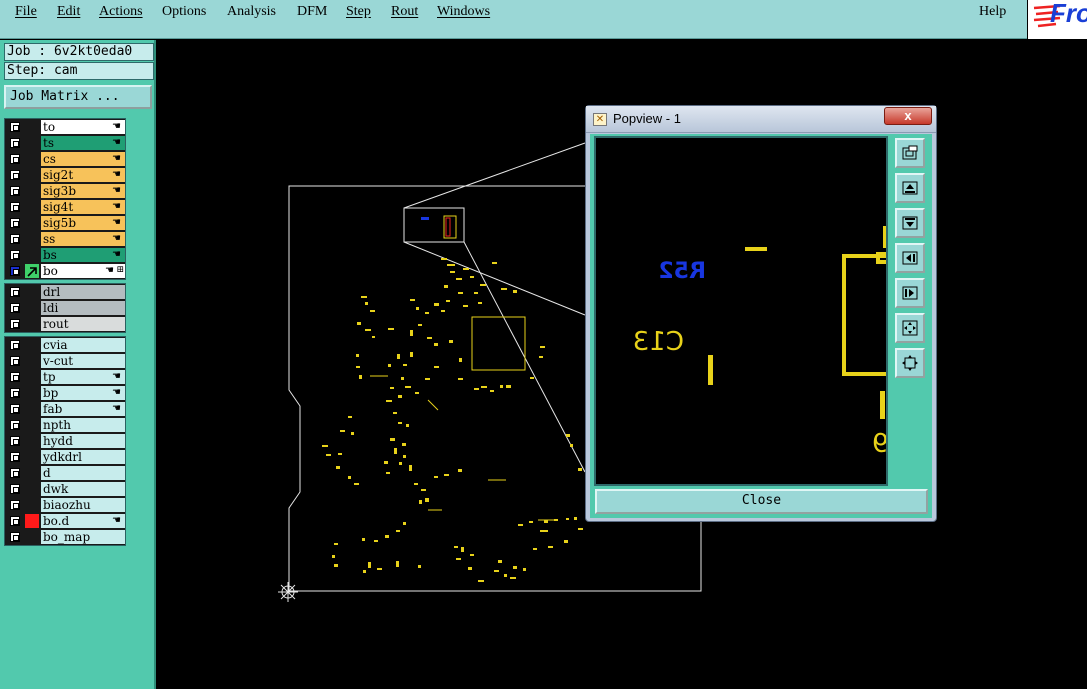 This screenshot has width=1087, height=689. What do you see at coordinates (121, 12) in the screenshot?
I see `menu-actions: Actions` at bounding box center [121, 12].